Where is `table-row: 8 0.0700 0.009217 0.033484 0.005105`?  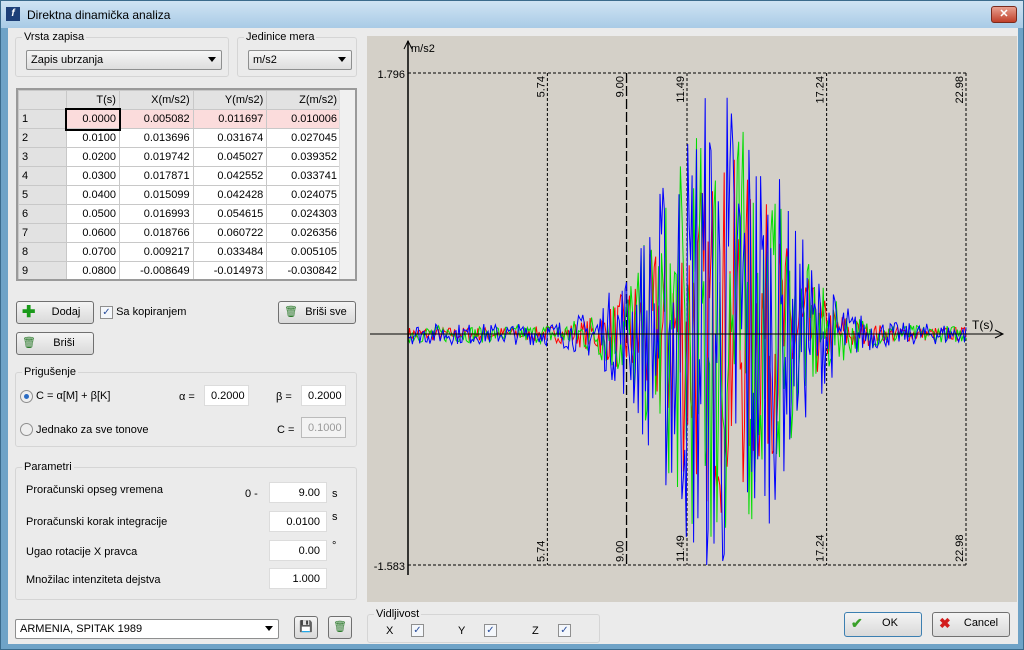 table-row: 8 0.0700 0.009217 0.033484 0.005105 is located at coordinates (179, 252).